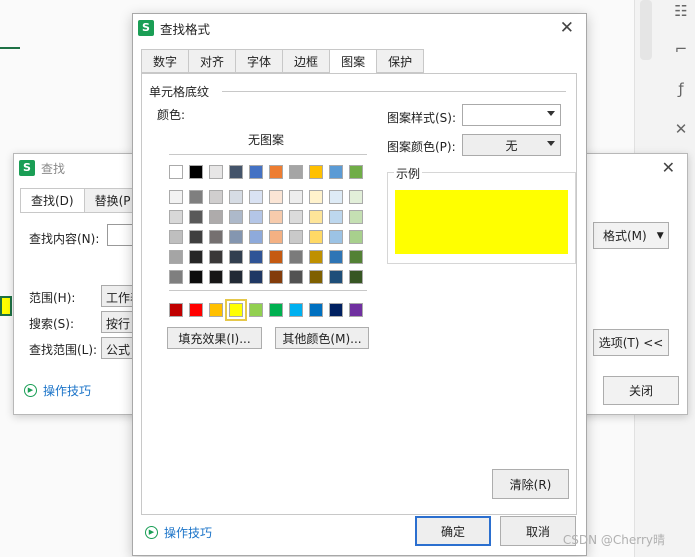 This screenshot has width=695, height=557. Describe the element at coordinates (401, 61) in the screenshot. I see `tab-protection: 保护` at that location.